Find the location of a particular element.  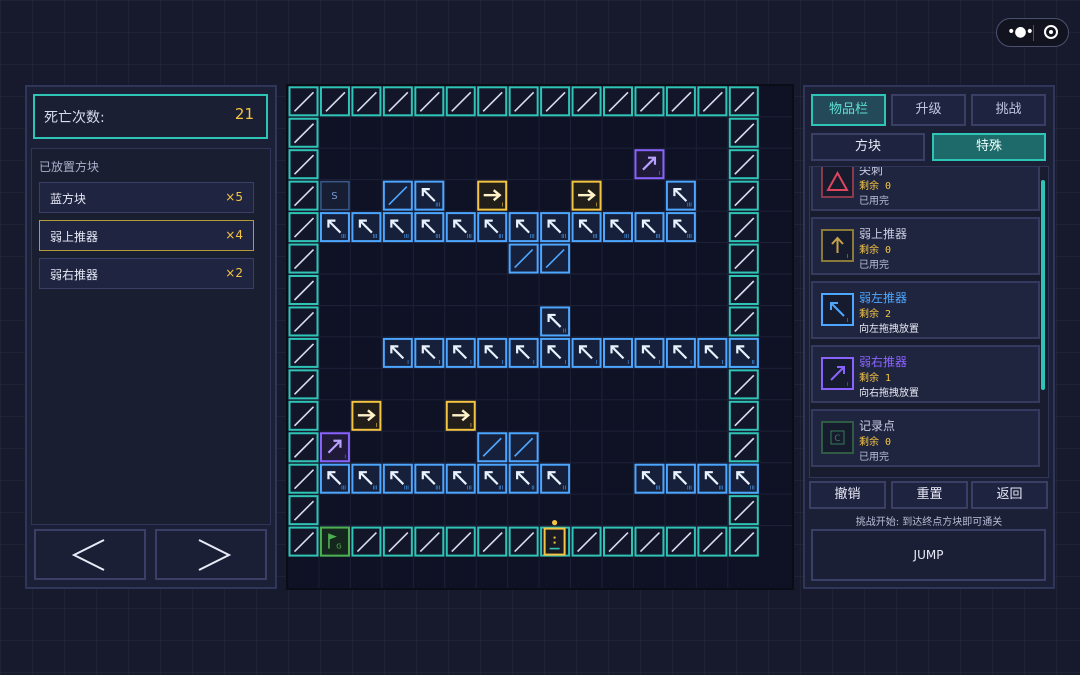

more-icon: •●• is located at coordinates (1020, 33).